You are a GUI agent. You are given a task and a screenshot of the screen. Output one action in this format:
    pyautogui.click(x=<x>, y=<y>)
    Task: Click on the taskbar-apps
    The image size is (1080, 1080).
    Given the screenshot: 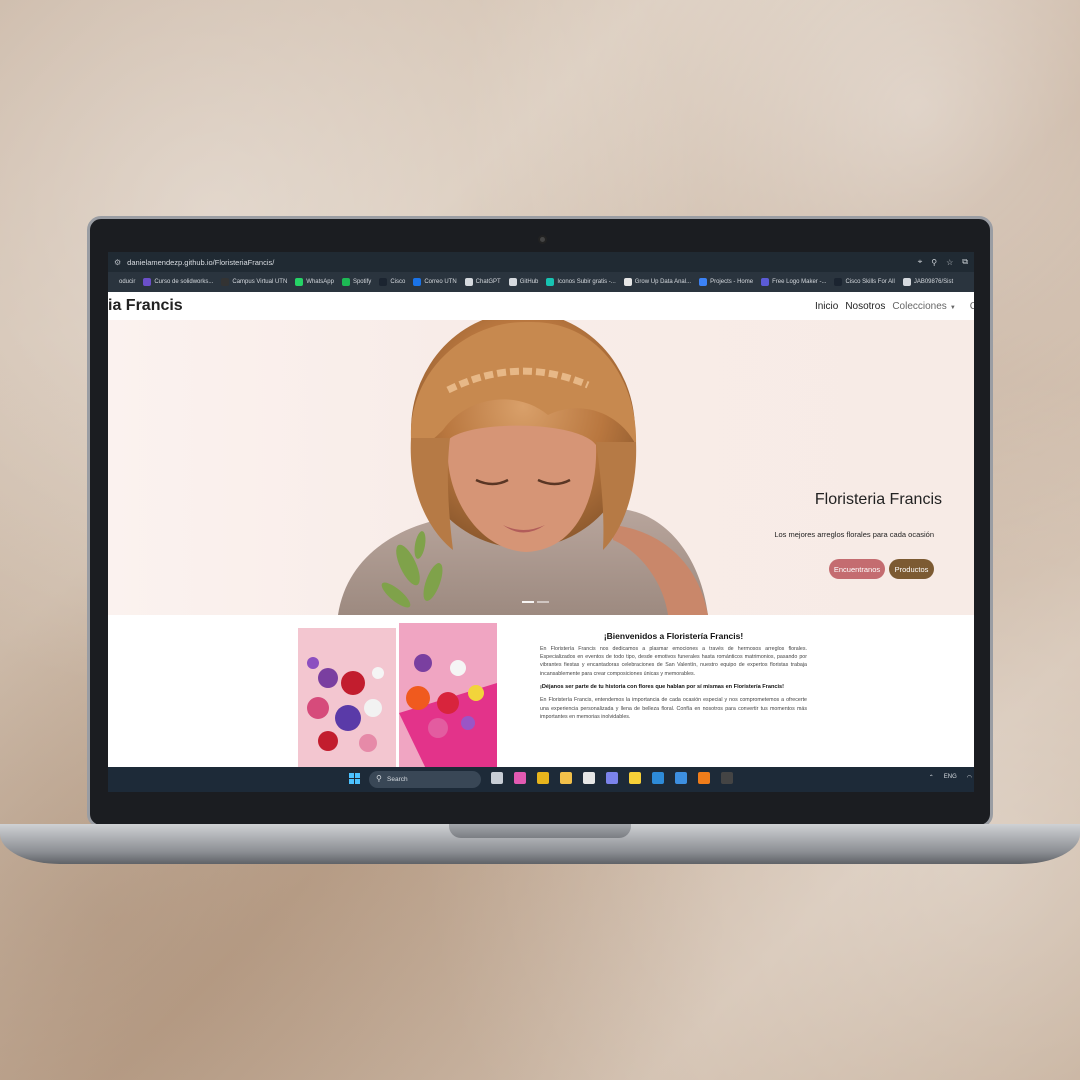 What is the action you would take?
    pyautogui.click(x=617, y=778)
    